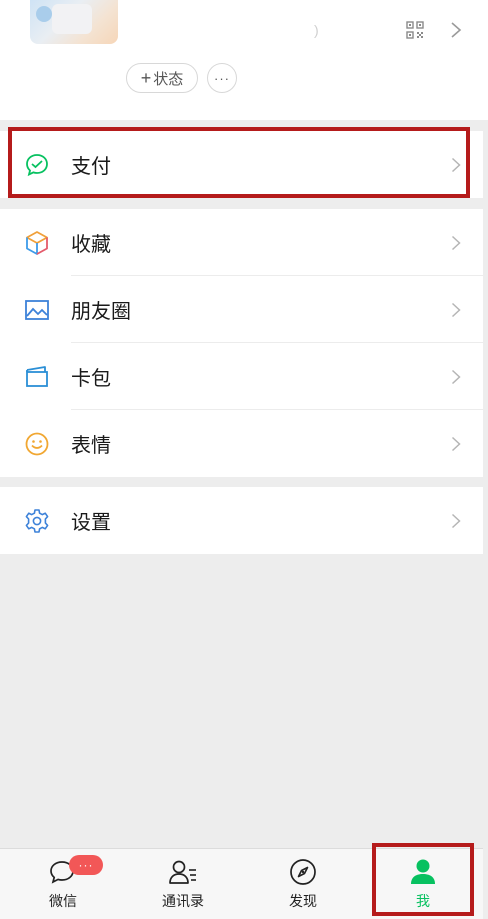 This screenshot has height=919, width=488. I want to click on menu-item-label: 卡包, so click(91, 379).